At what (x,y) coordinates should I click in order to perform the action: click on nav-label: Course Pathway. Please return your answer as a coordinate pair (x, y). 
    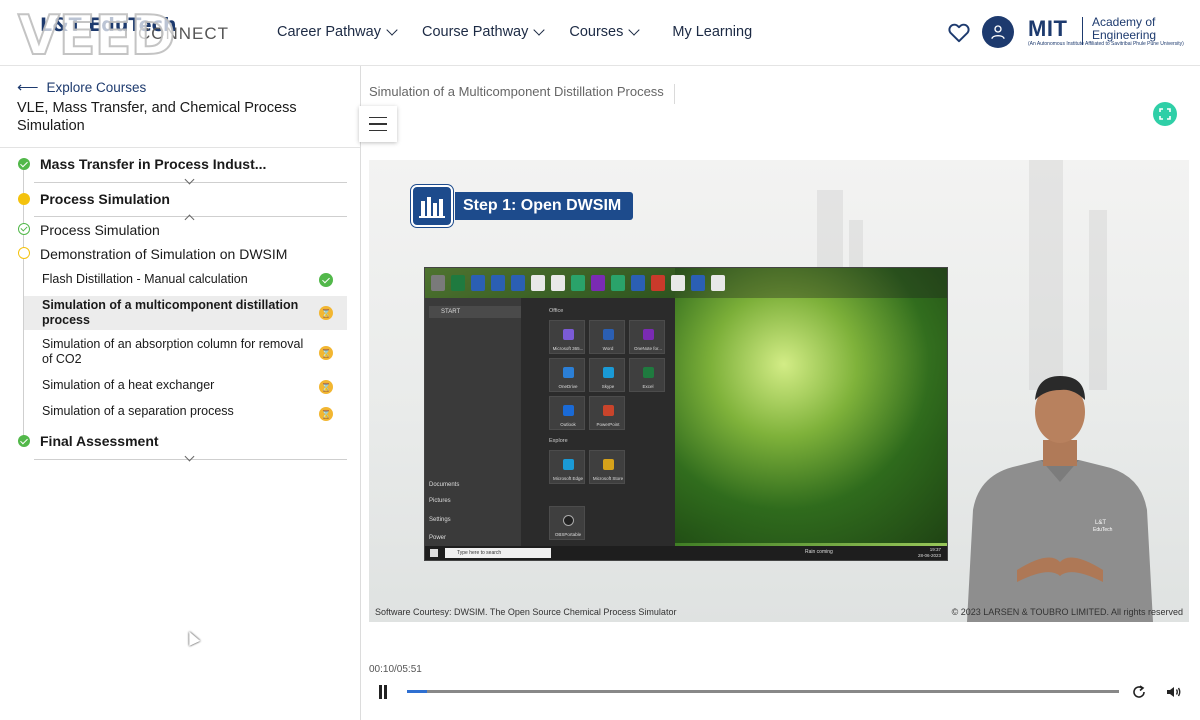
    Looking at the image, I should click on (475, 32).